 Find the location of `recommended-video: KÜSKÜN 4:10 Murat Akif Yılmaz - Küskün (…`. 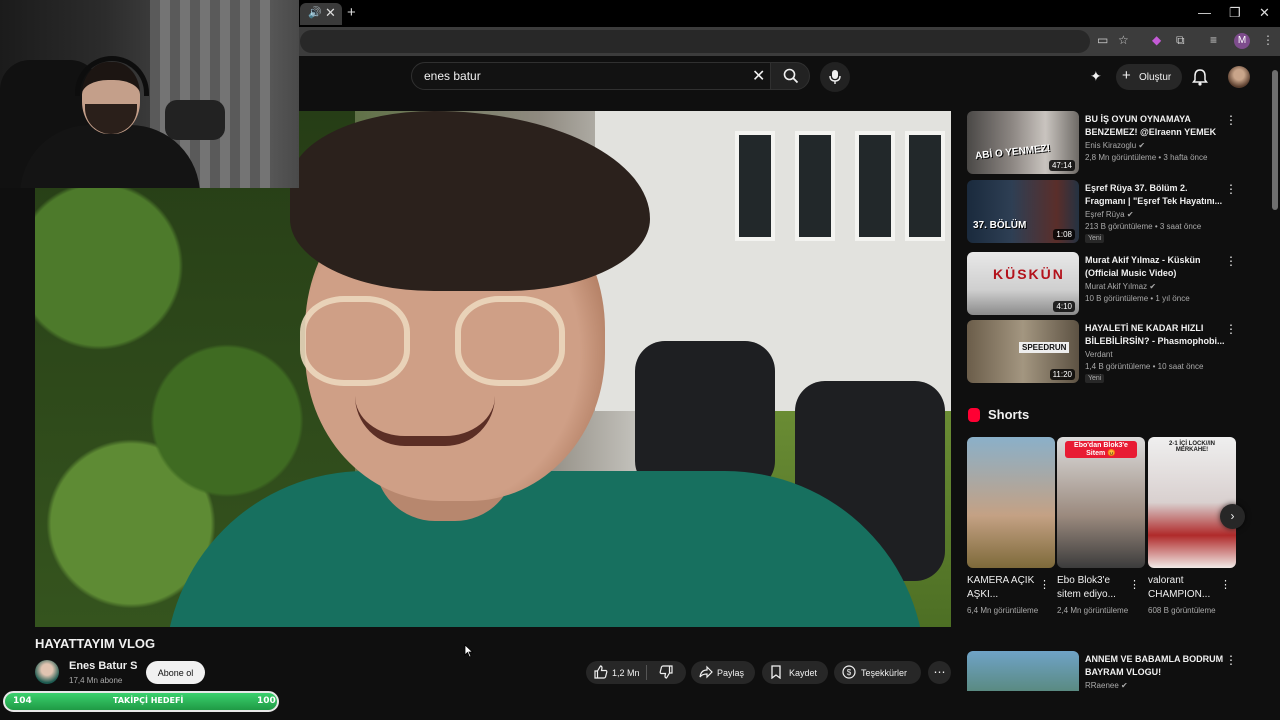

recommended-video: KÜSKÜN 4:10 Murat Akif Yılmaz - Küskün (… is located at coordinates (1112, 284).